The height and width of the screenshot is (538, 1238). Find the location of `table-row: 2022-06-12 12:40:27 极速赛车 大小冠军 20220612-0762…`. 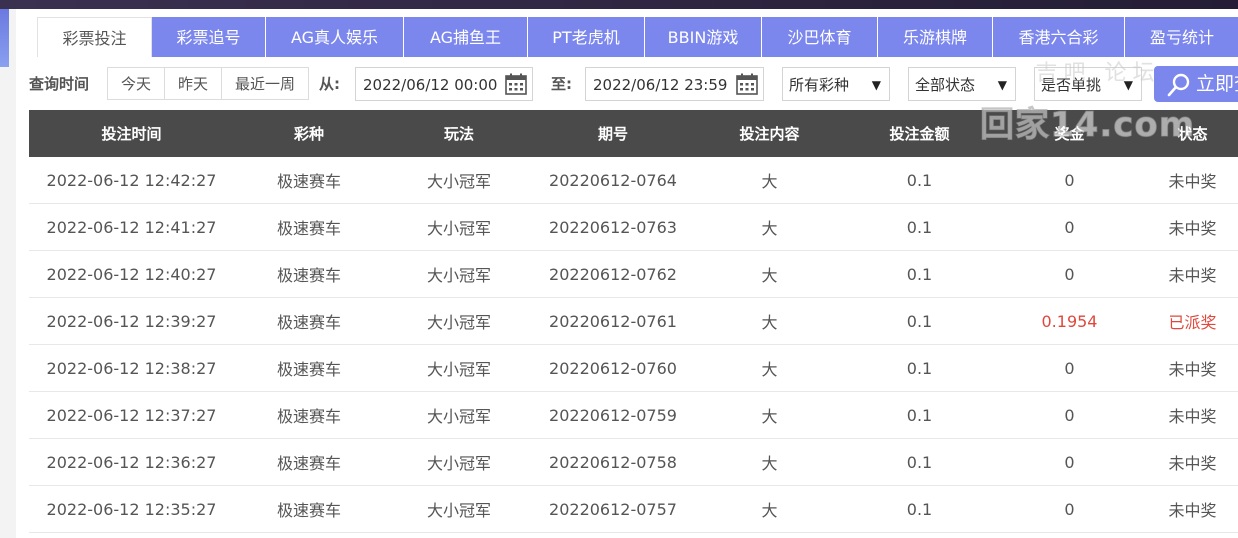

table-row: 2022-06-12 12:40:27 极速赛车 大小冠军 20220612-0762… is located at coordinates (633, 274).